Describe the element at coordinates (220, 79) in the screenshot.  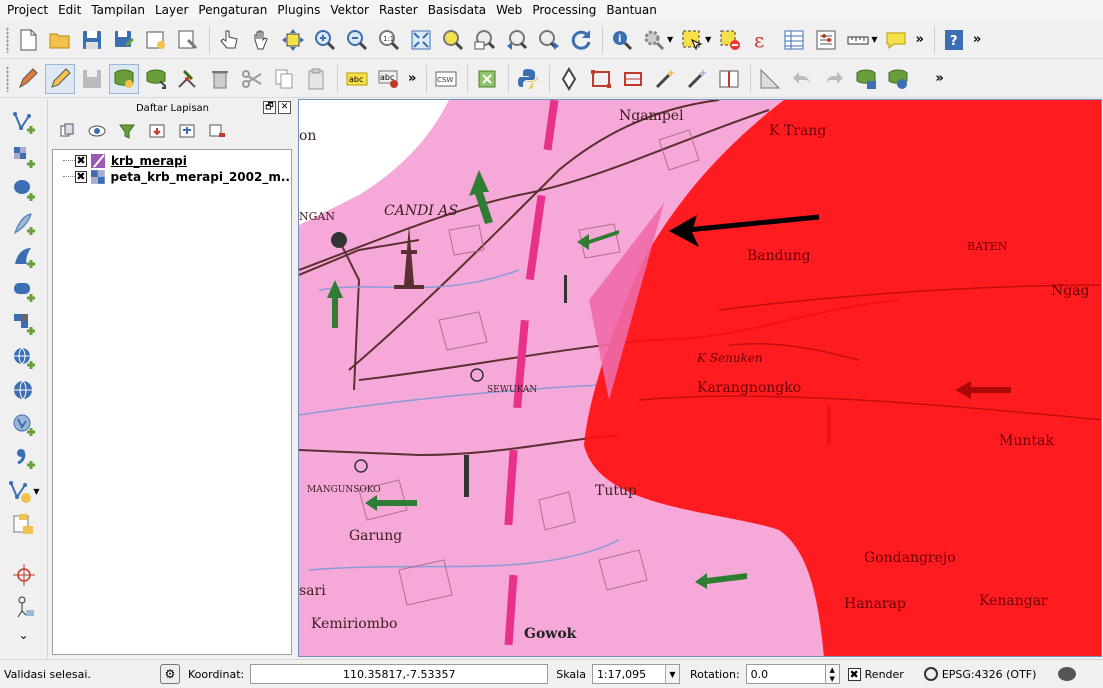
I see `delete-selected-button` at that location.